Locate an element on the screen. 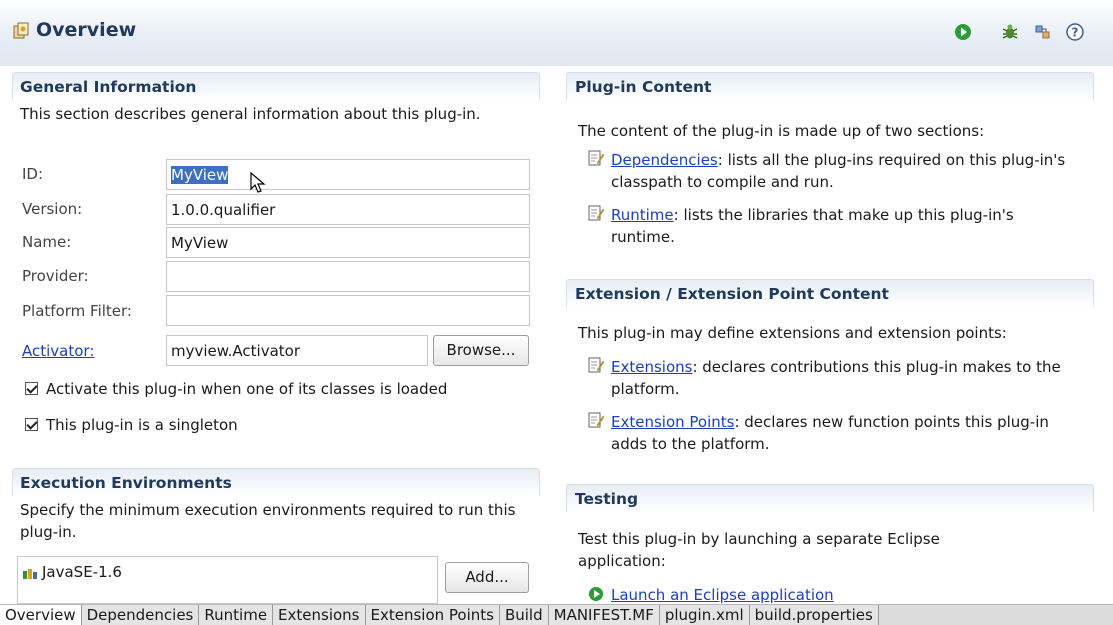 This screenshot has width=1113, height=625. mouse-pointer-icon is located at coordinates (258, 182).